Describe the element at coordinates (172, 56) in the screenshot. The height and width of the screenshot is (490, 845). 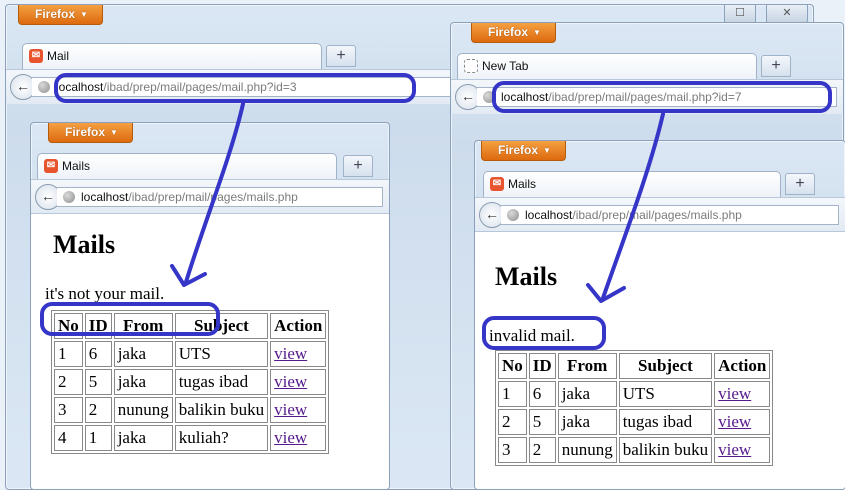
I see `tab-mail: ✉ Mail` at that location.